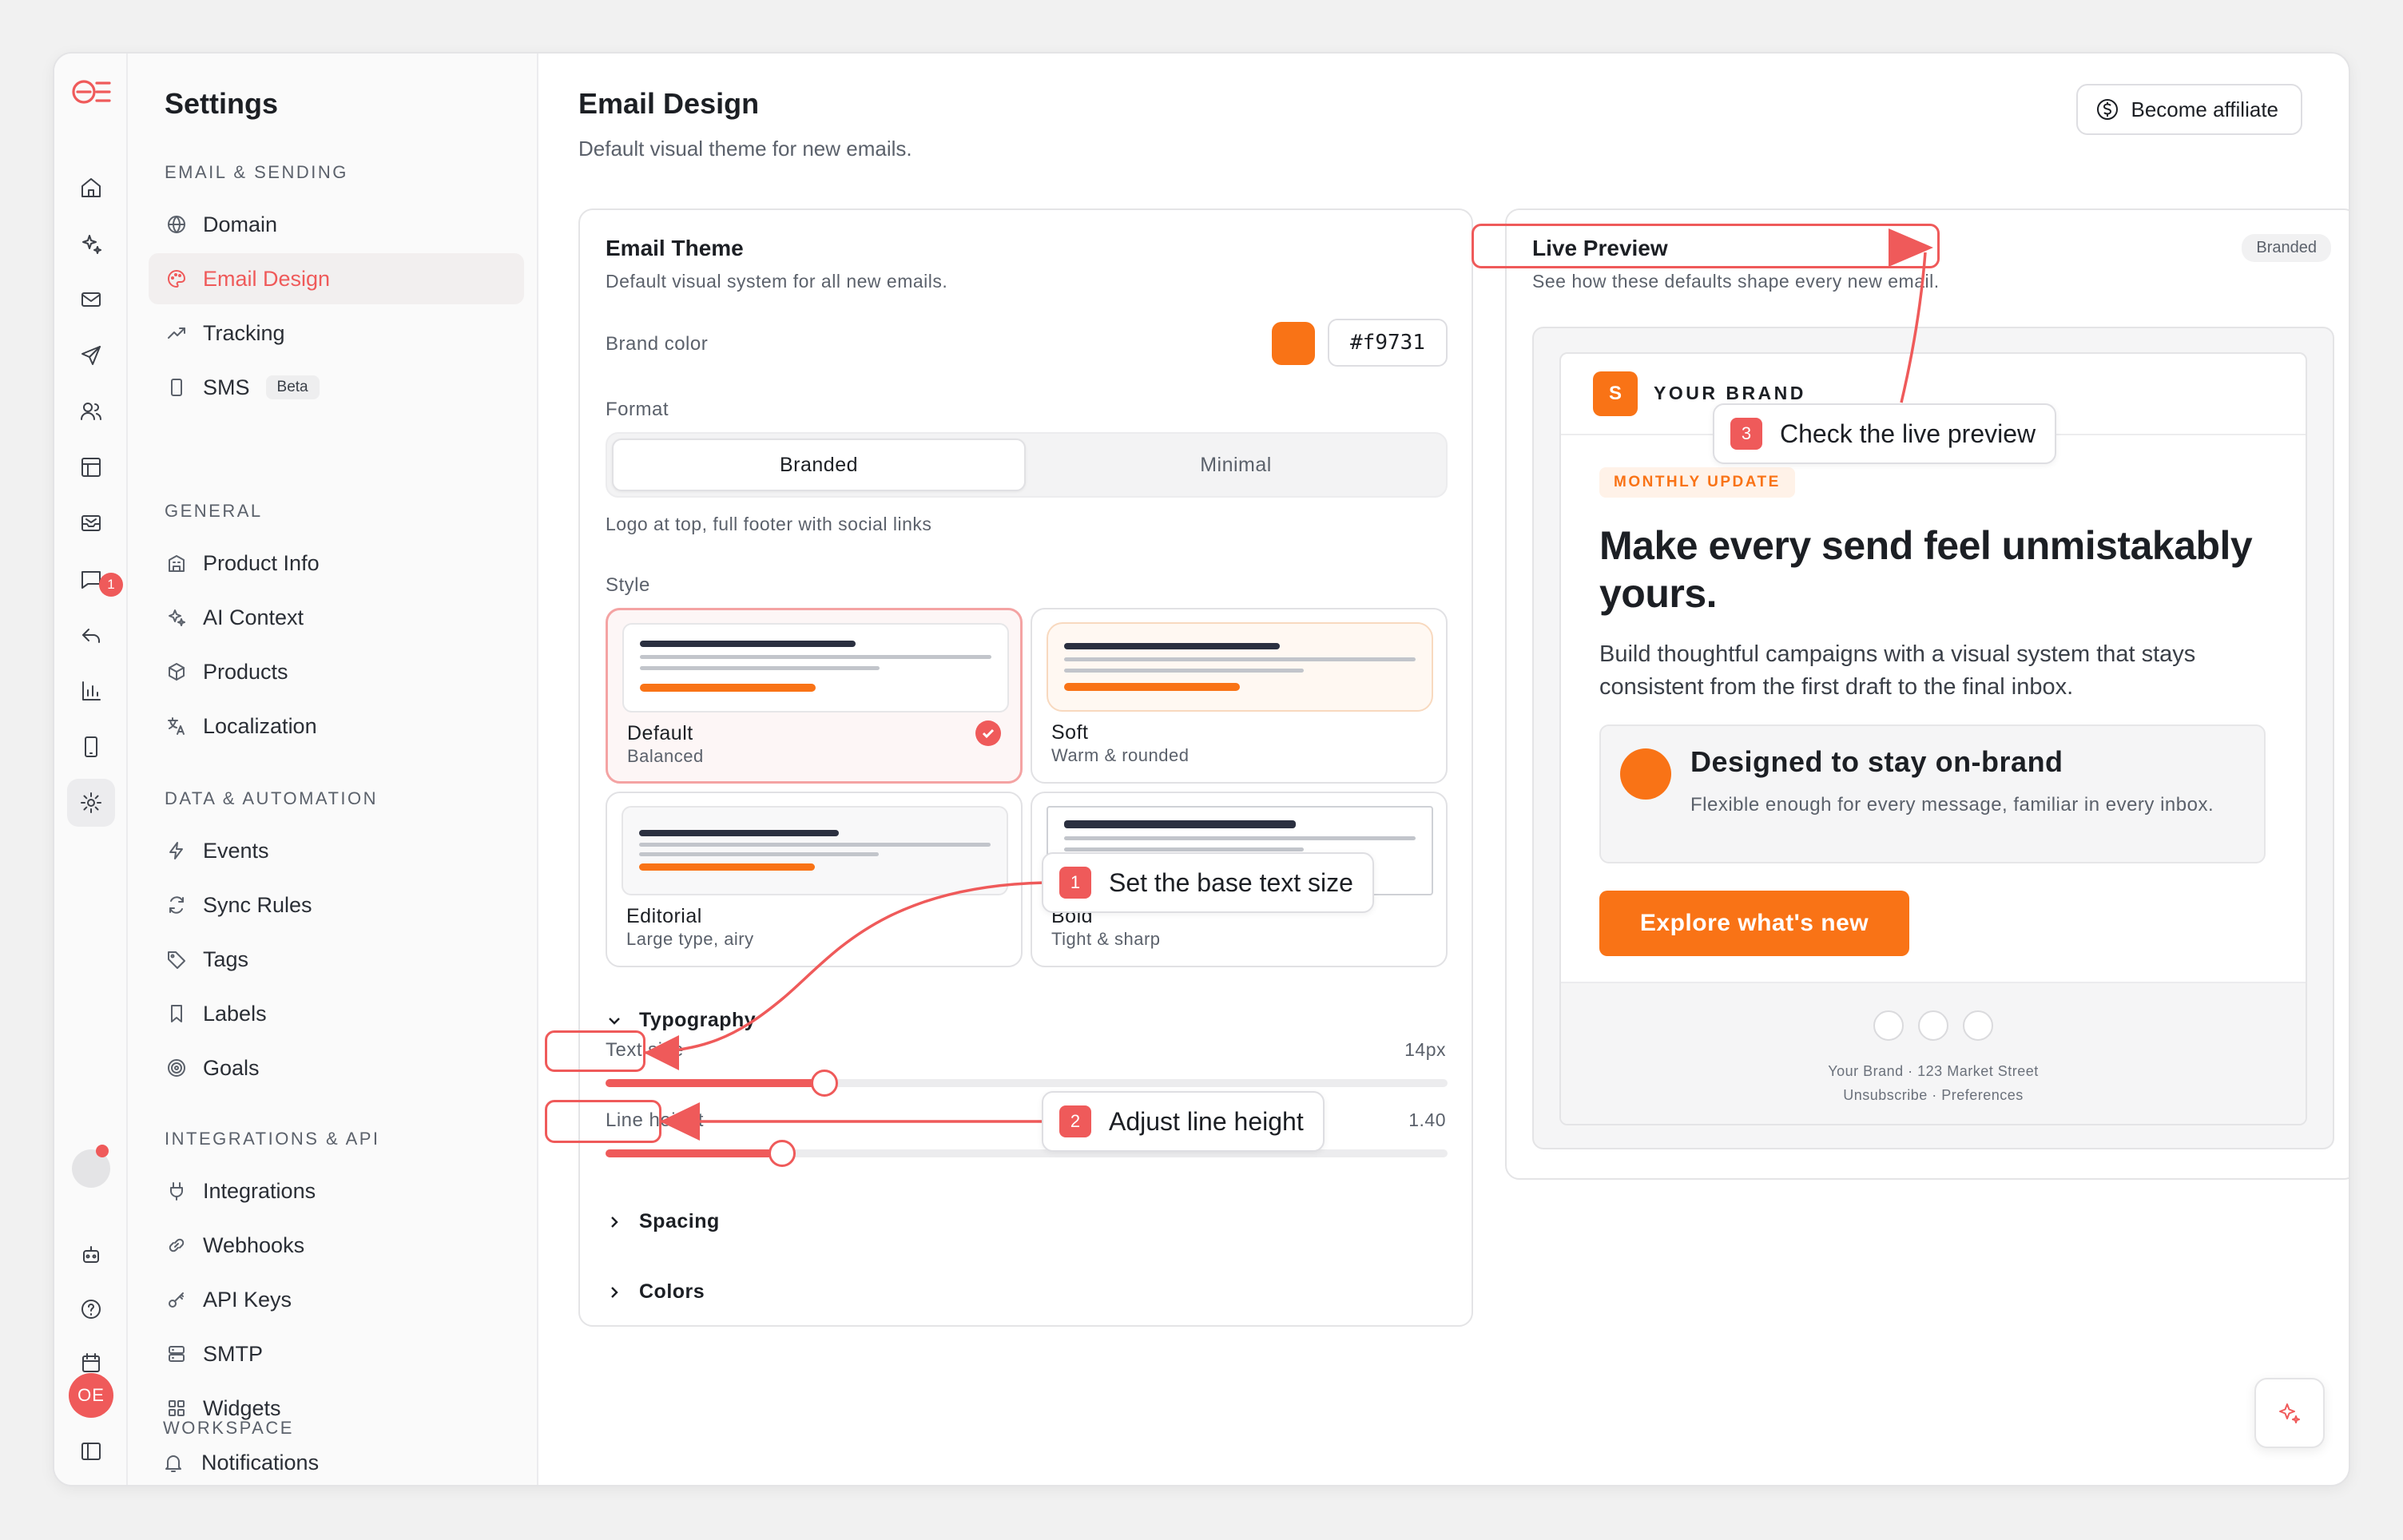 The width and height of the screenshot is (2403, 1540). I want to click on become-affiliate-button: Become affiliate, so click(2189, 109).